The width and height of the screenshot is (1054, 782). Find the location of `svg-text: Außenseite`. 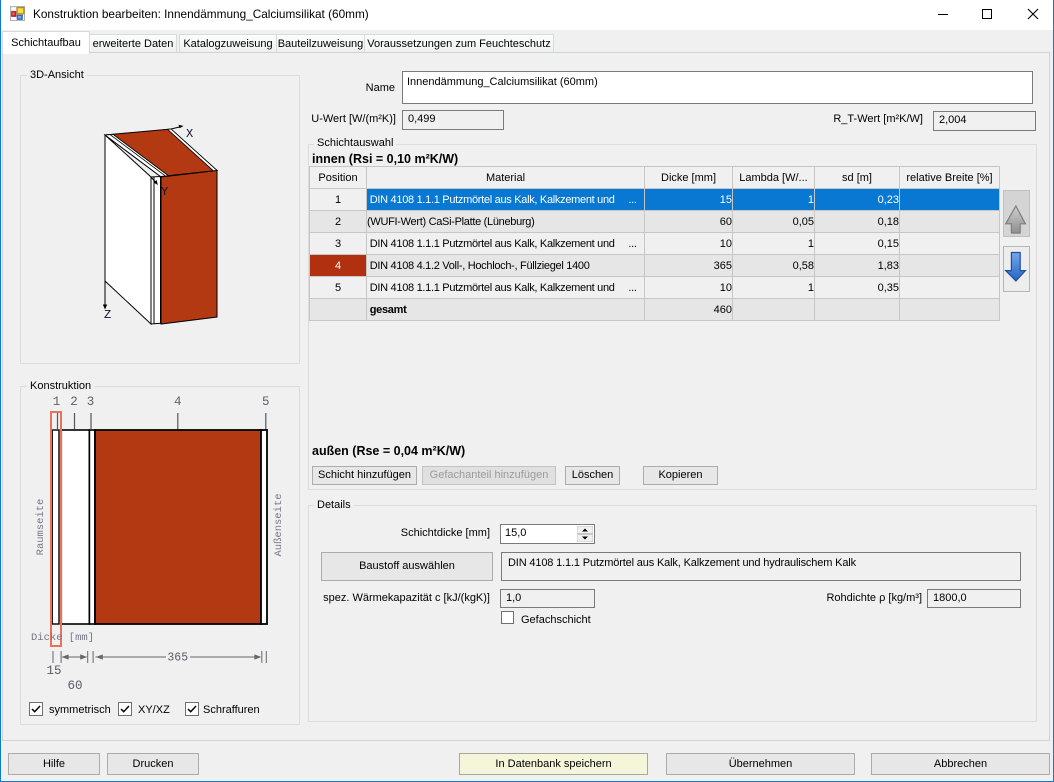

svg-text: Außenseite is located at coordinates (279, 524).